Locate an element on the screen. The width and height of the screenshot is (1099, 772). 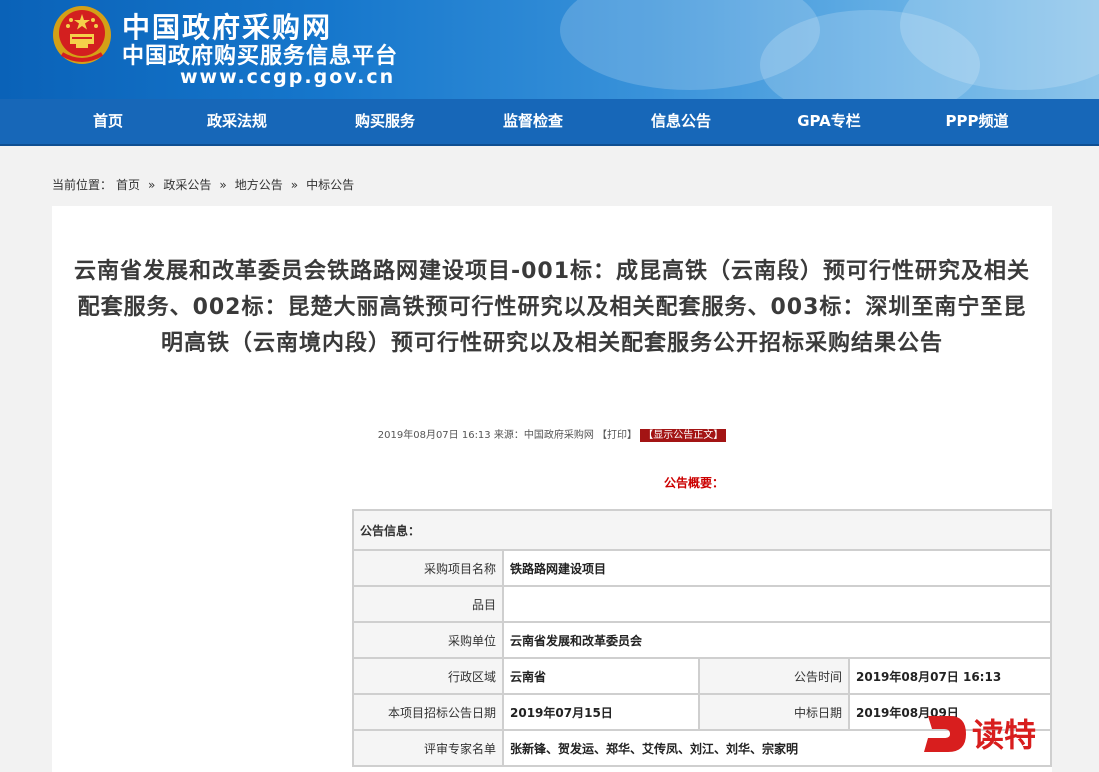
show-full-text-button: 【显示公告正文】 is located at coordinates (683, 435).